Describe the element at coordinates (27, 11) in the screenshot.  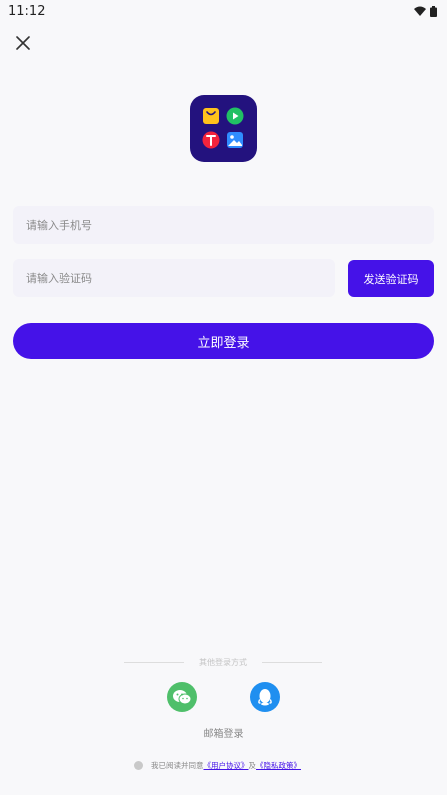
I see `status-time: 11:12` at that location.